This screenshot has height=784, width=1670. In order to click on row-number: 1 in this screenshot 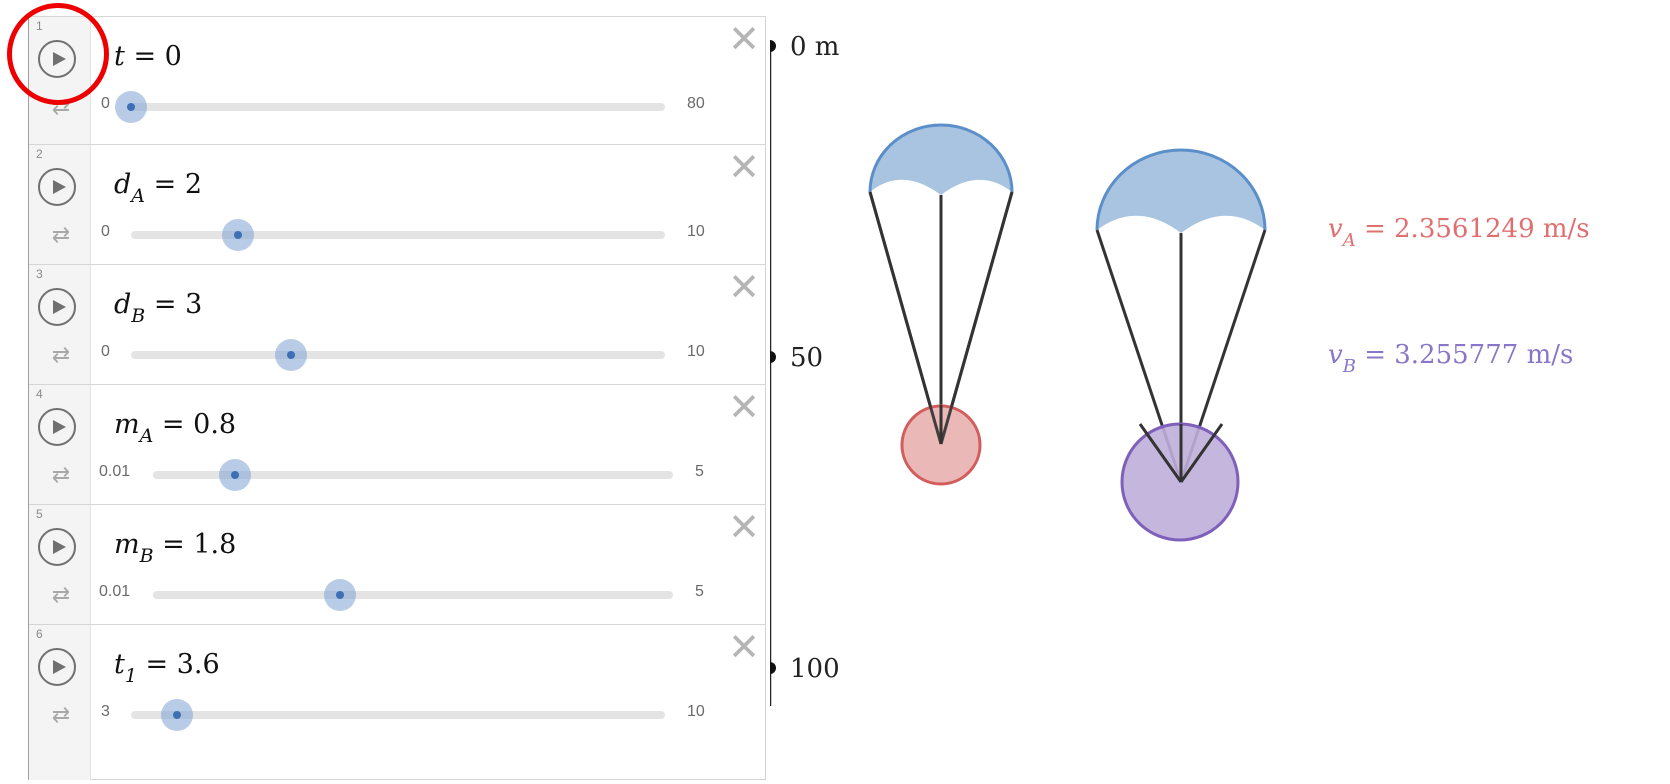, I will do `click(39, 26)`.